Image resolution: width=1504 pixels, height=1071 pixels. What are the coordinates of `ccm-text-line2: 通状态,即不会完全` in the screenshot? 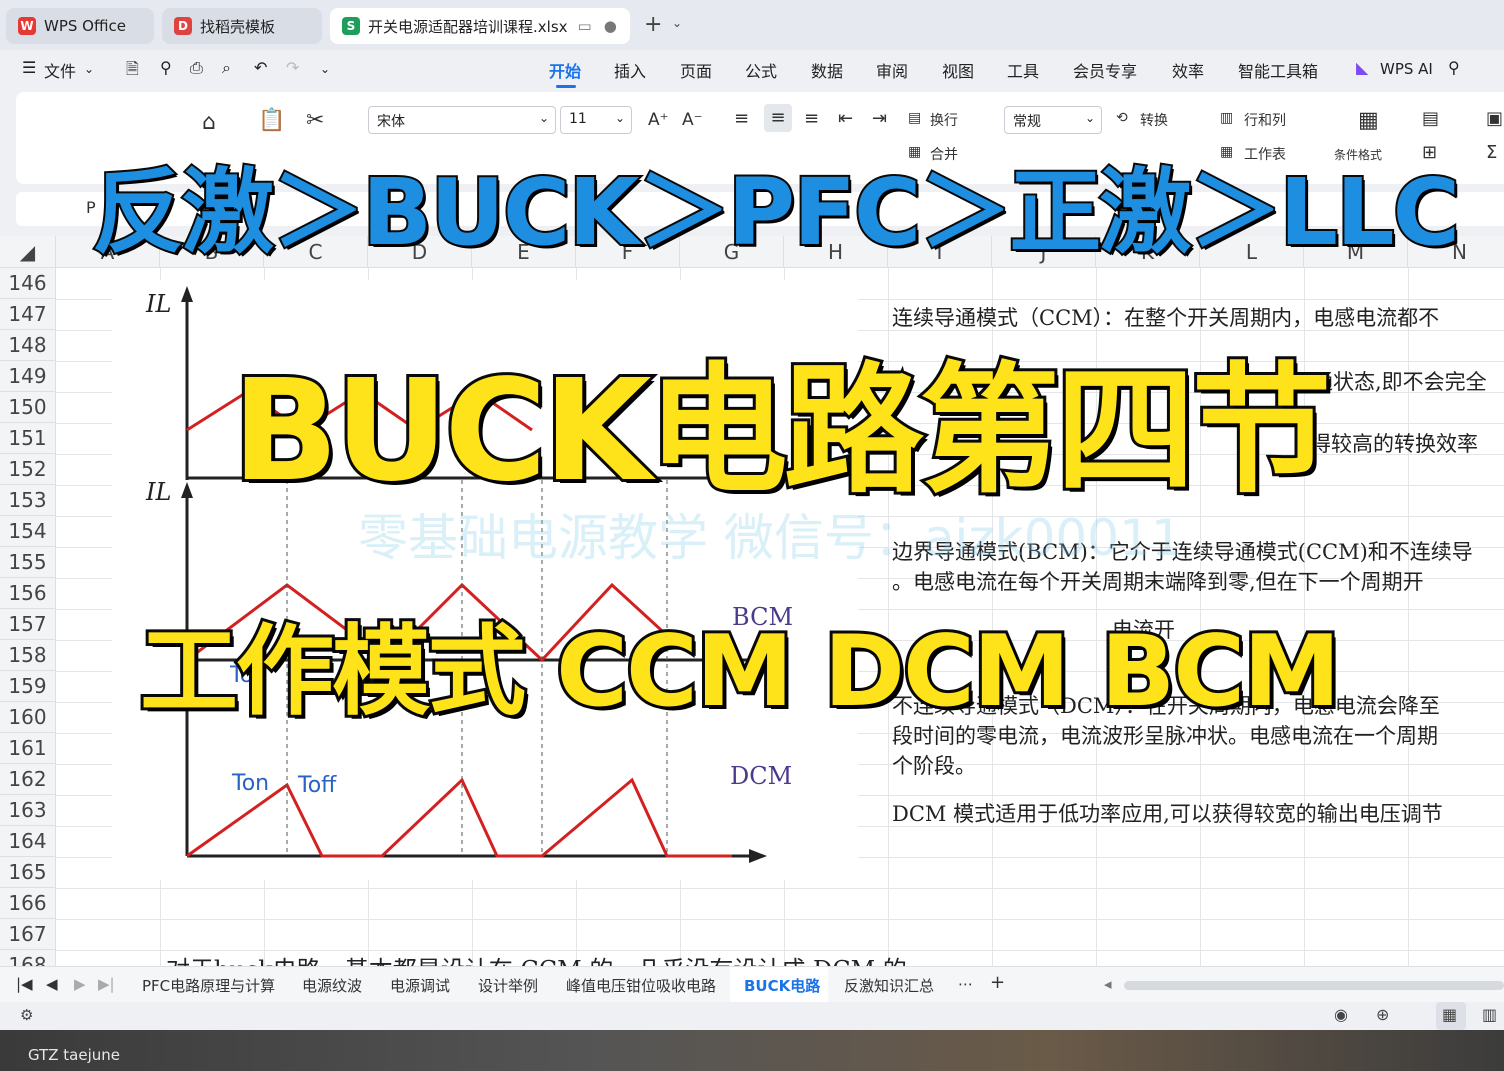 It's located at (1399, 381).